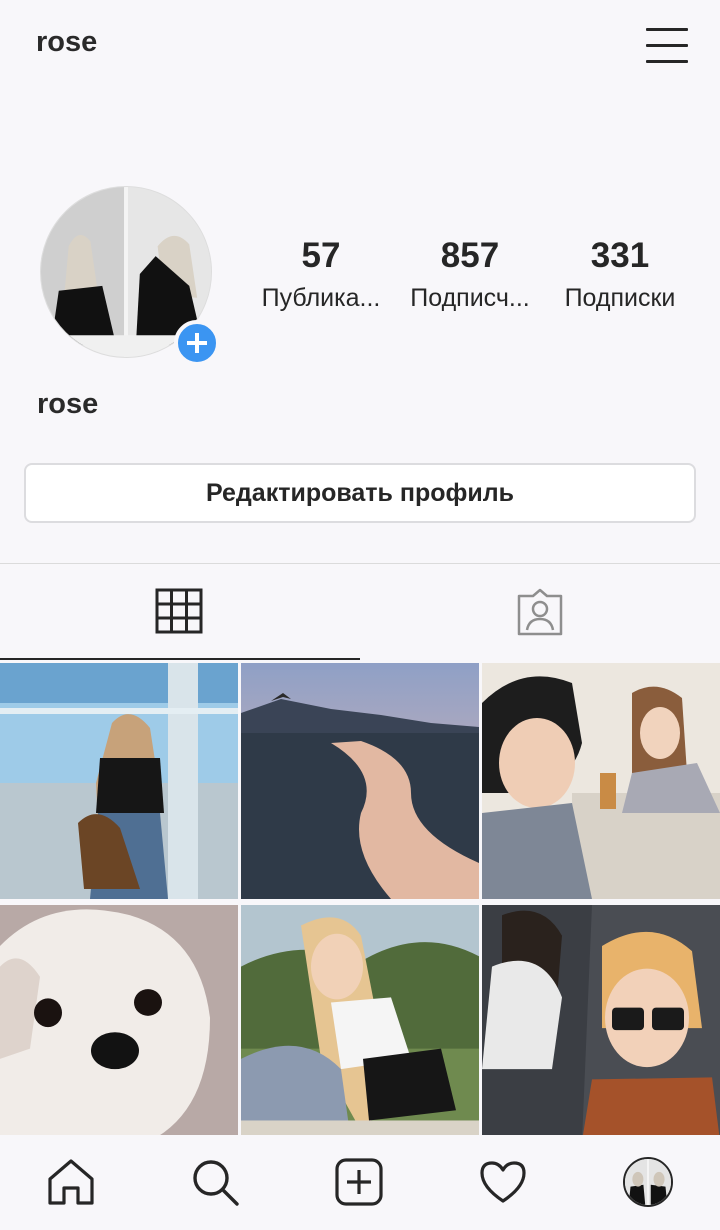  I want to click on bottom-navigation, so click(360, 1182).